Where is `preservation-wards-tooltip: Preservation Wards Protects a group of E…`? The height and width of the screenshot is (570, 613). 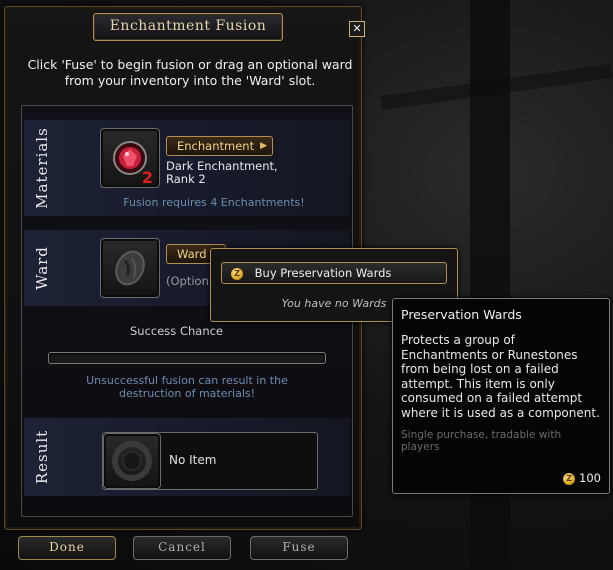
preservation-wards-tooltip: Preservation Wards Protects a group of E… is located at coordinates (501, 396).